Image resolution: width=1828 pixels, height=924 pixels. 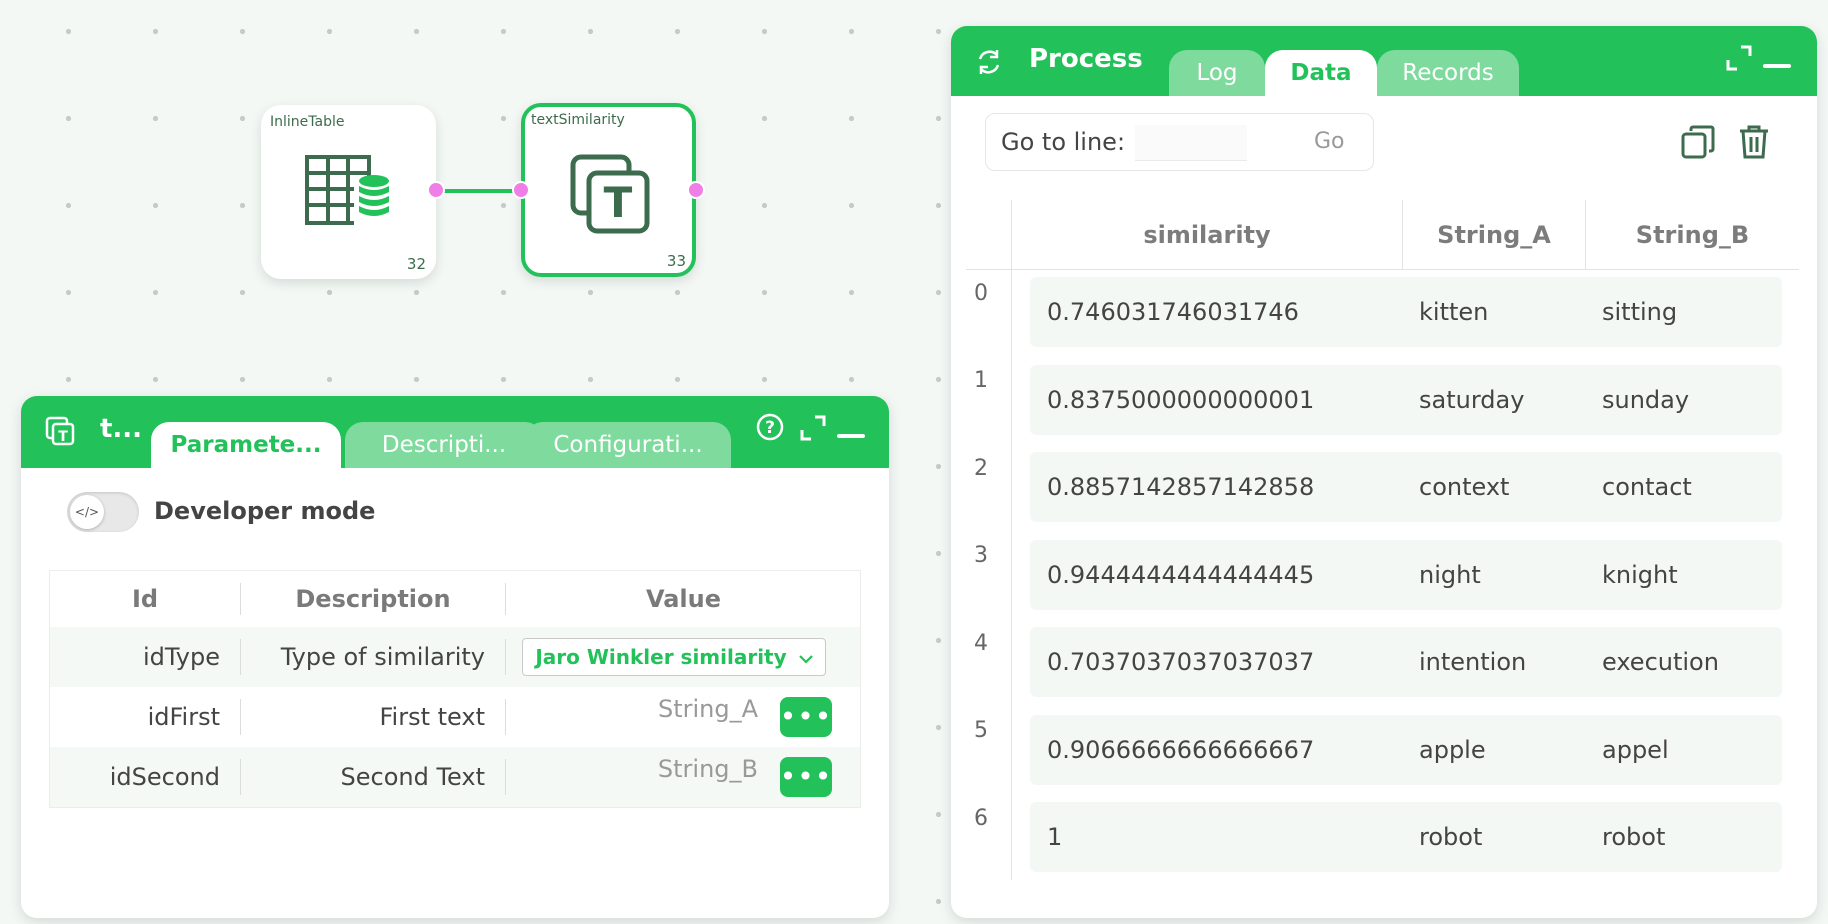 I want to click on node-title: textSimilarity, so click(x=578, y=120).